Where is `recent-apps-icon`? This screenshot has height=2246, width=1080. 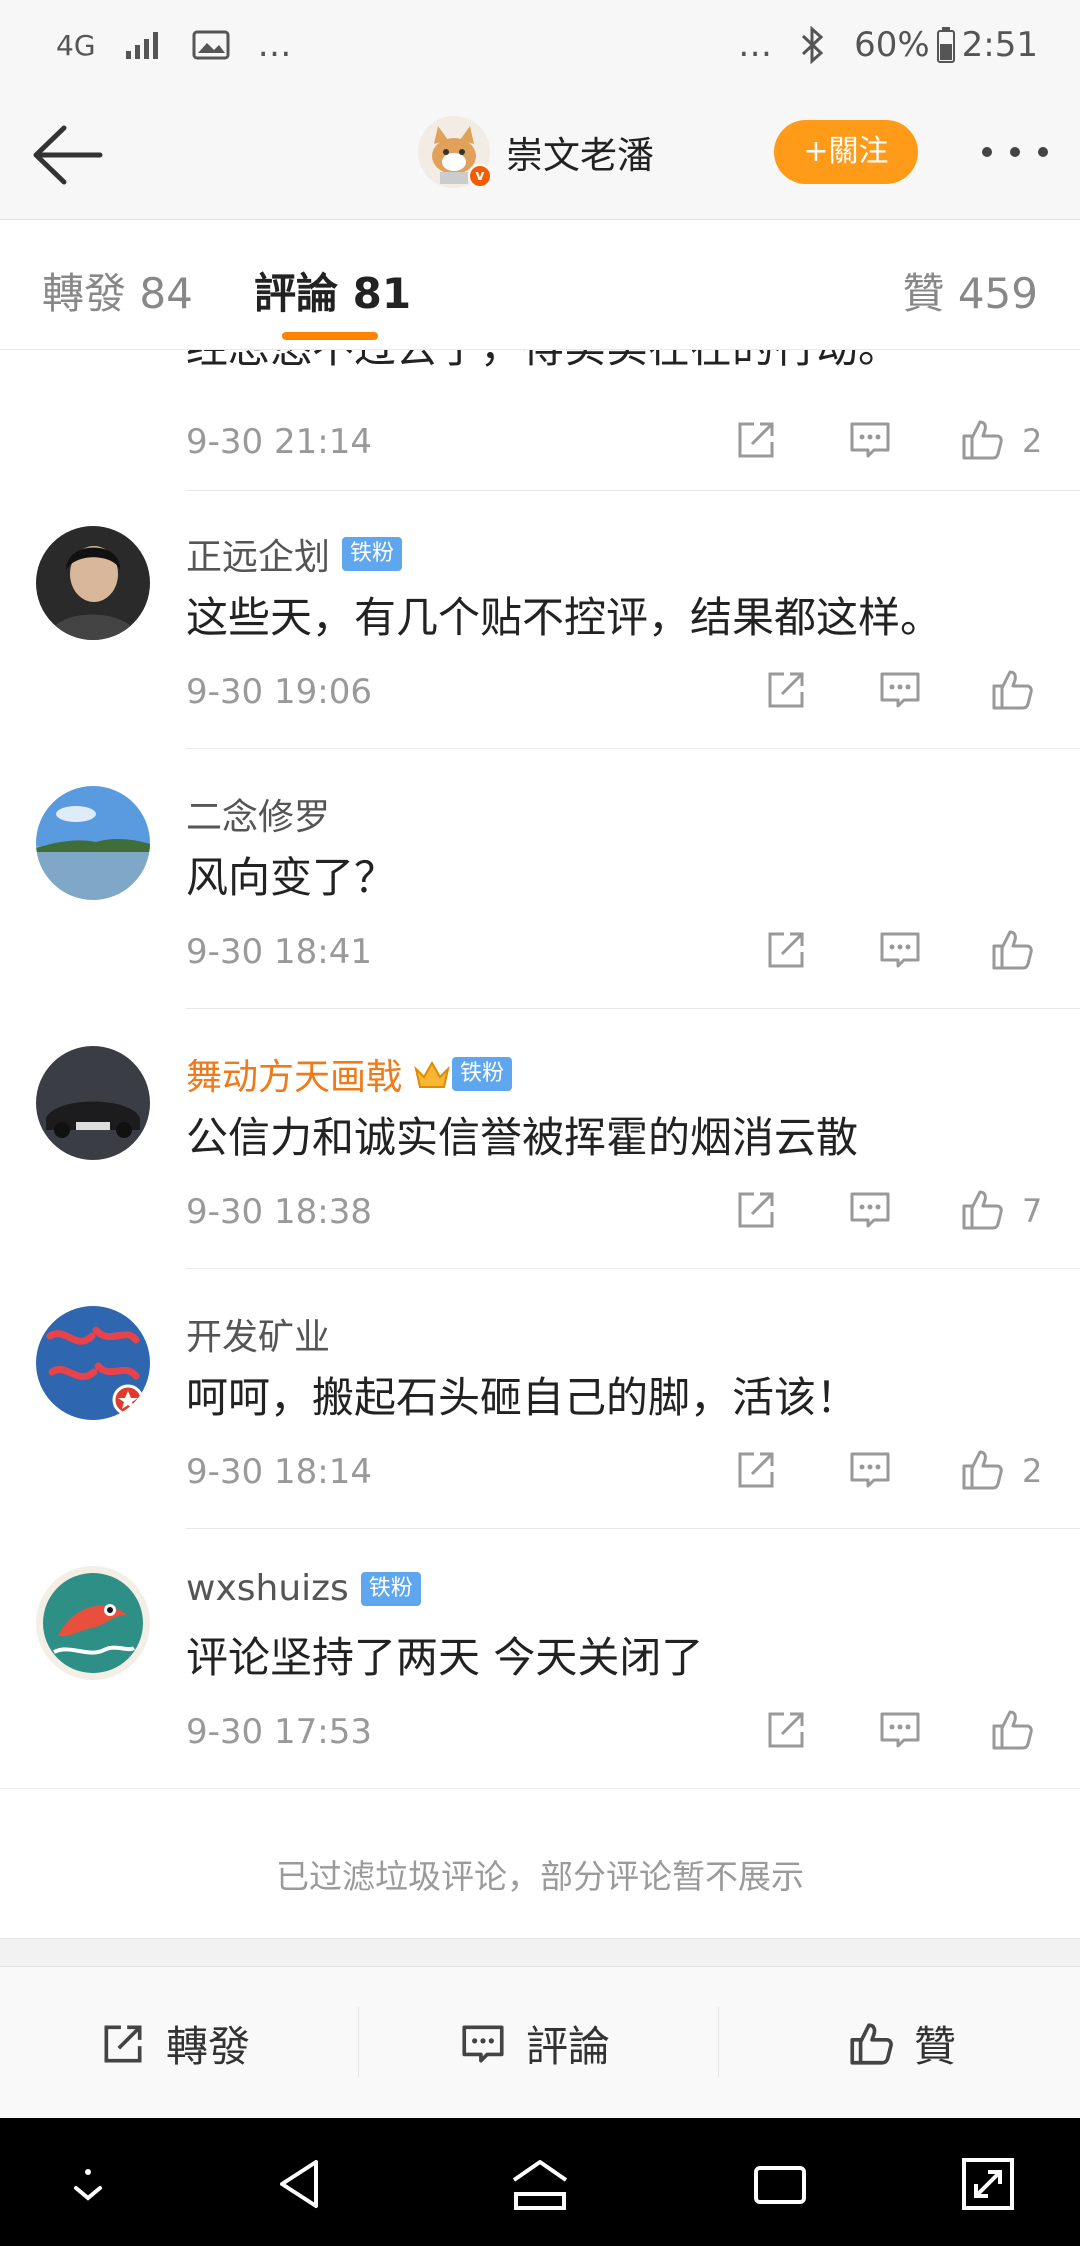 recent-apps-icon is located at coordinates (780, 2184).